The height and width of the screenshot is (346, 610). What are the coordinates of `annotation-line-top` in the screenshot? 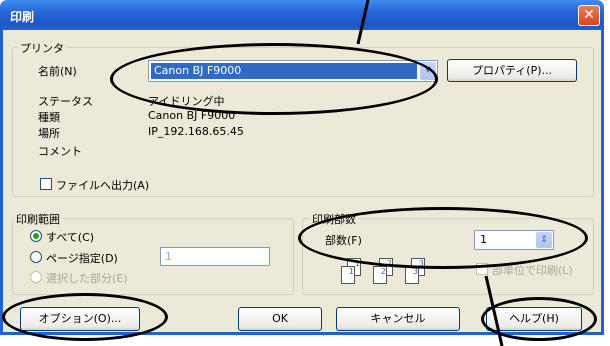 It's located at (363, 22).